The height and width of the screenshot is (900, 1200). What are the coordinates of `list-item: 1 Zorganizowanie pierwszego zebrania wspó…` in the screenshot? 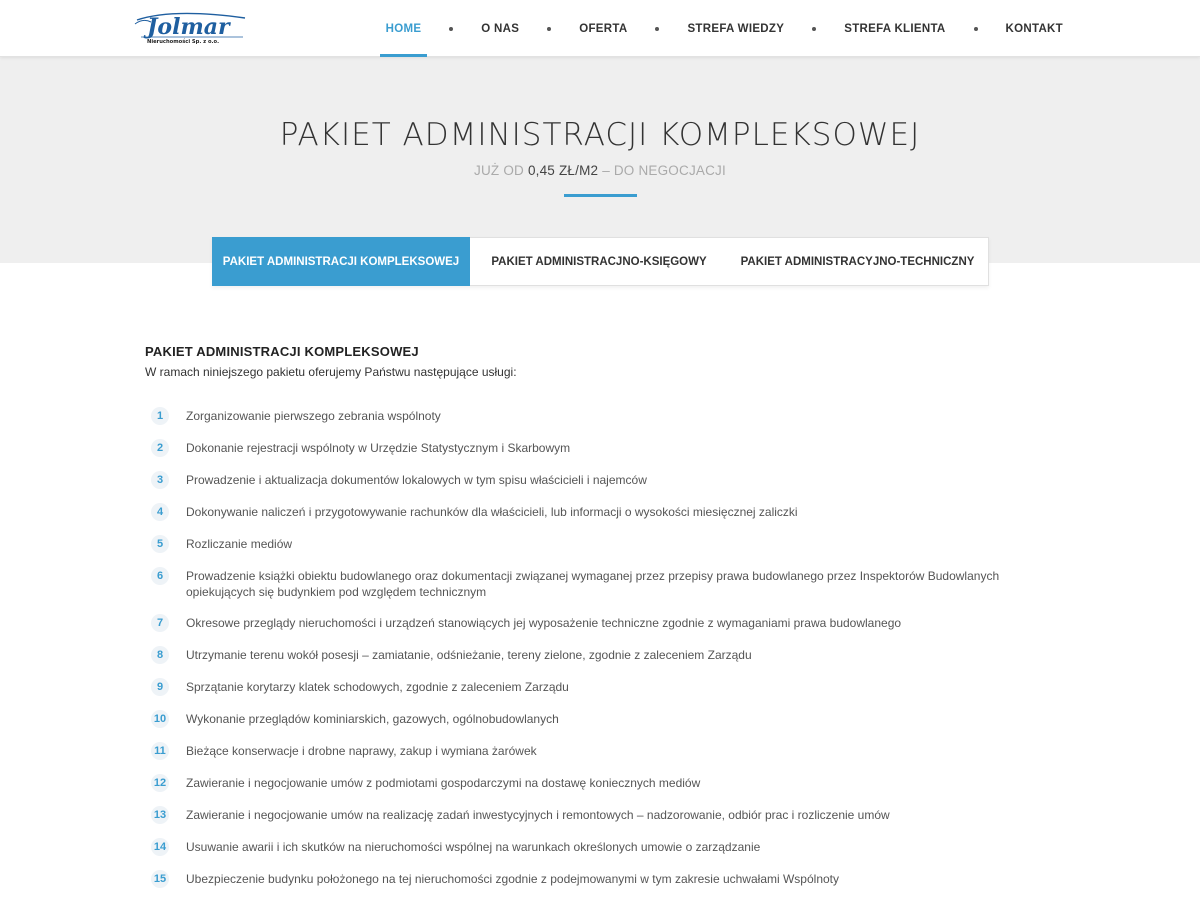 It's located at (605, 416).